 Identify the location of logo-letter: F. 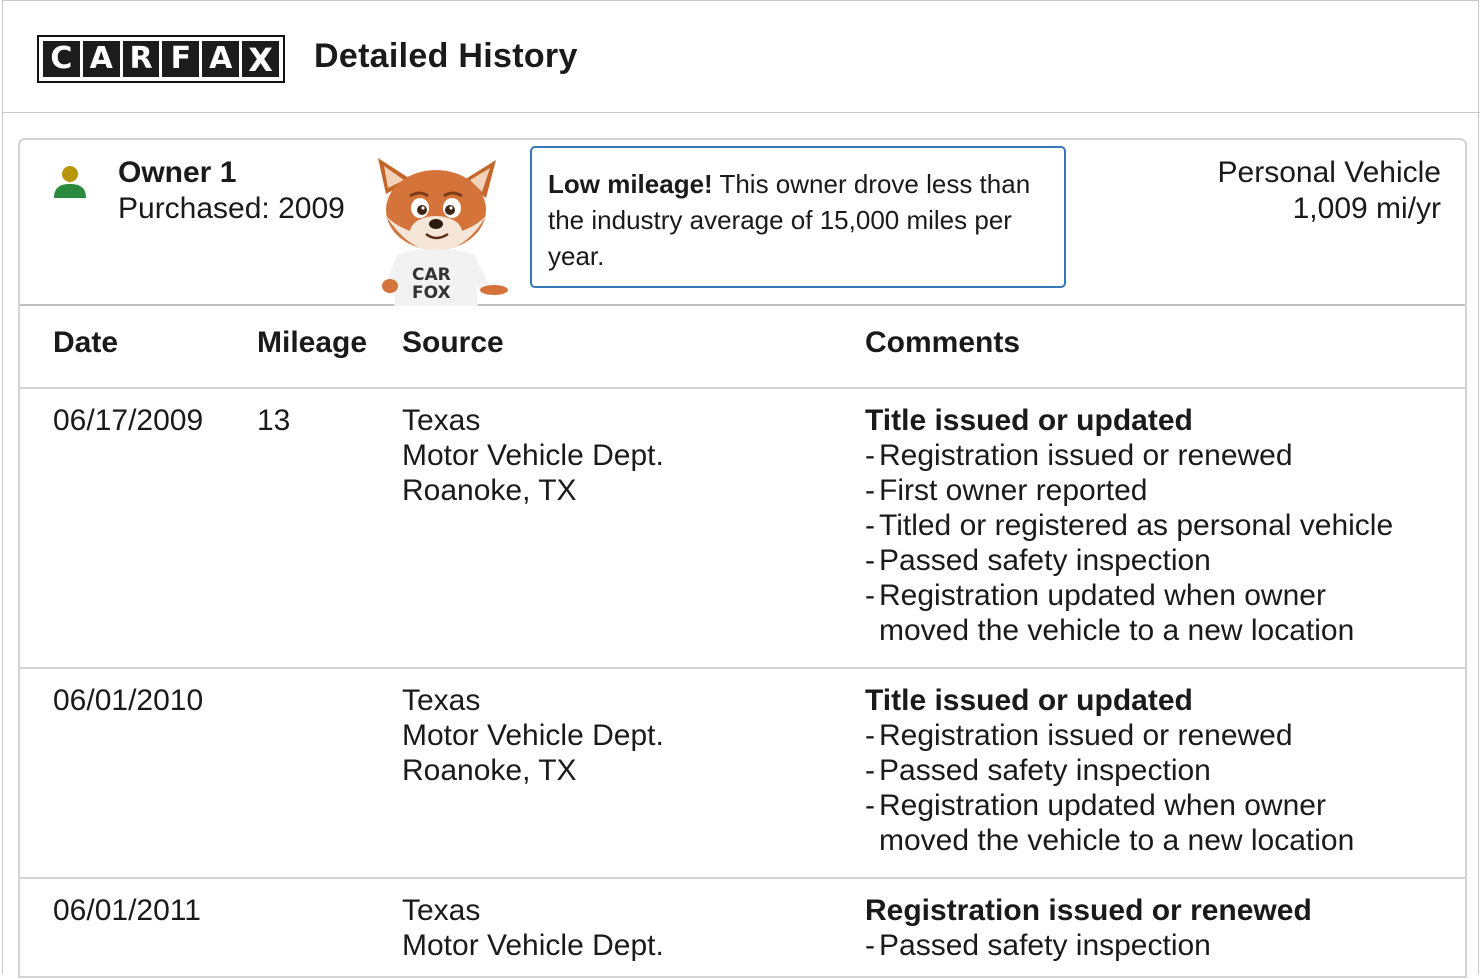
(181, 59).